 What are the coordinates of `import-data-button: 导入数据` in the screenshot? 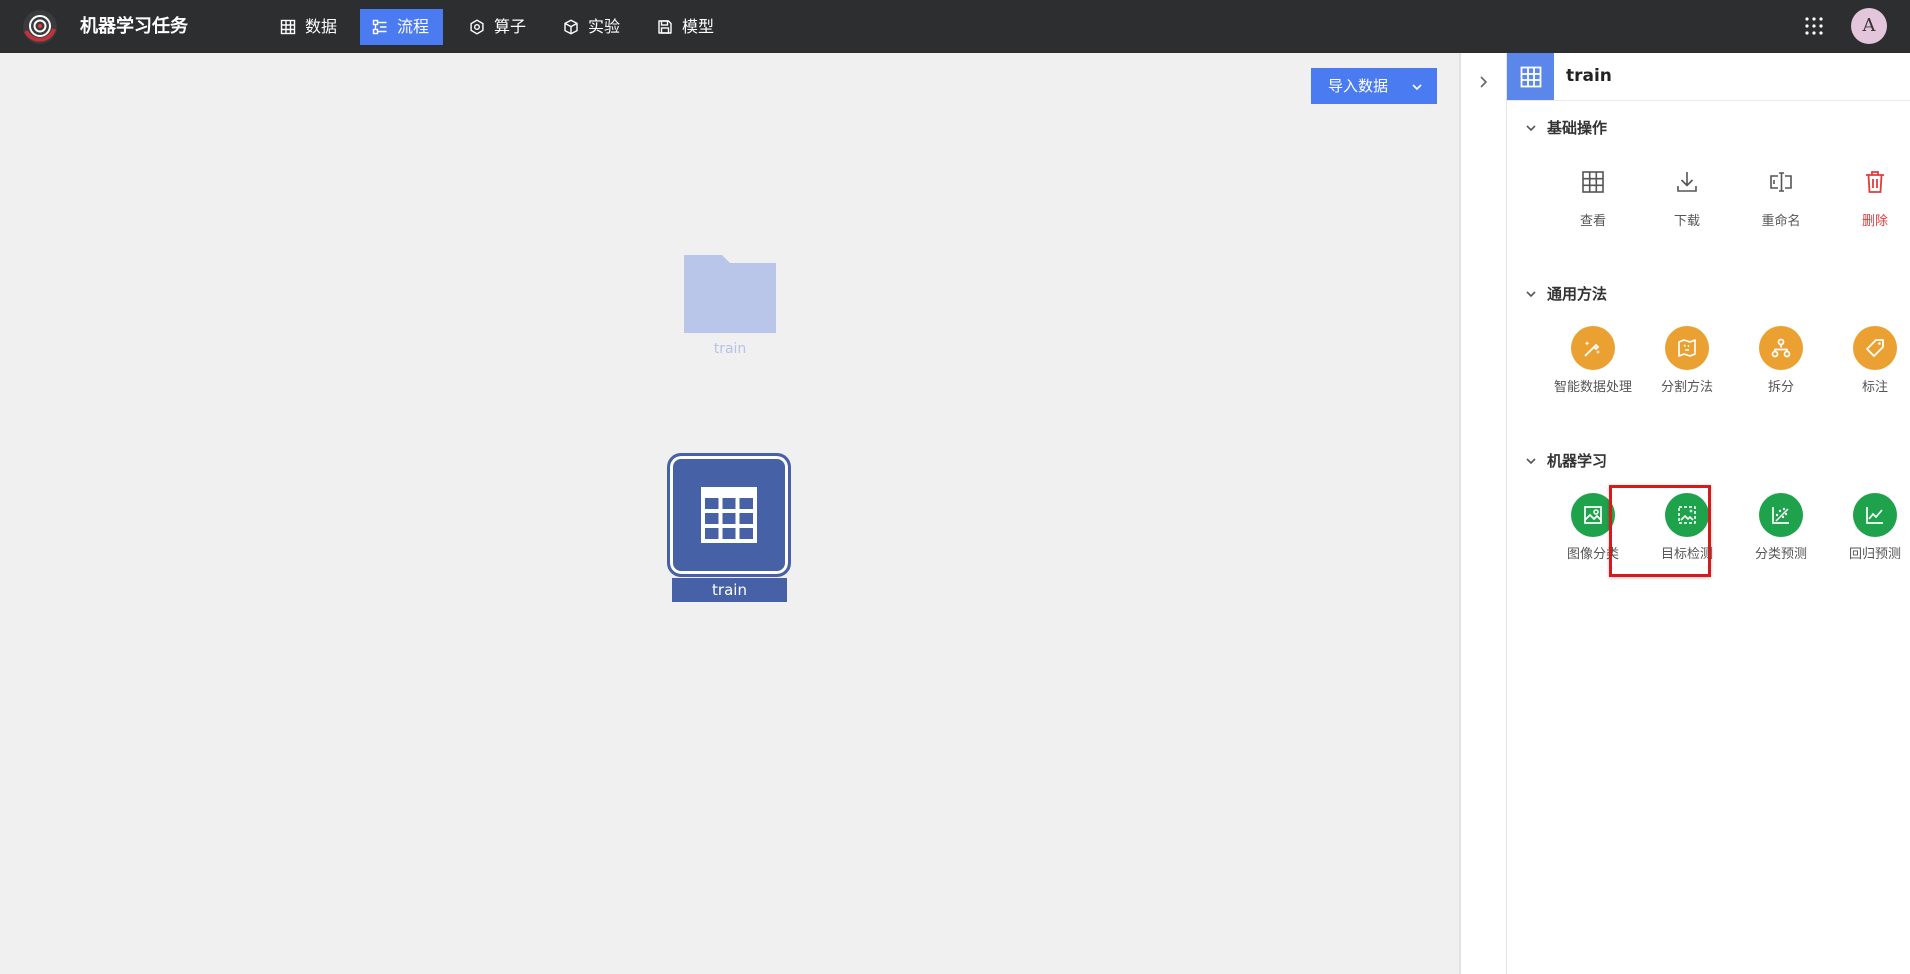 It's located at (1374, 86).